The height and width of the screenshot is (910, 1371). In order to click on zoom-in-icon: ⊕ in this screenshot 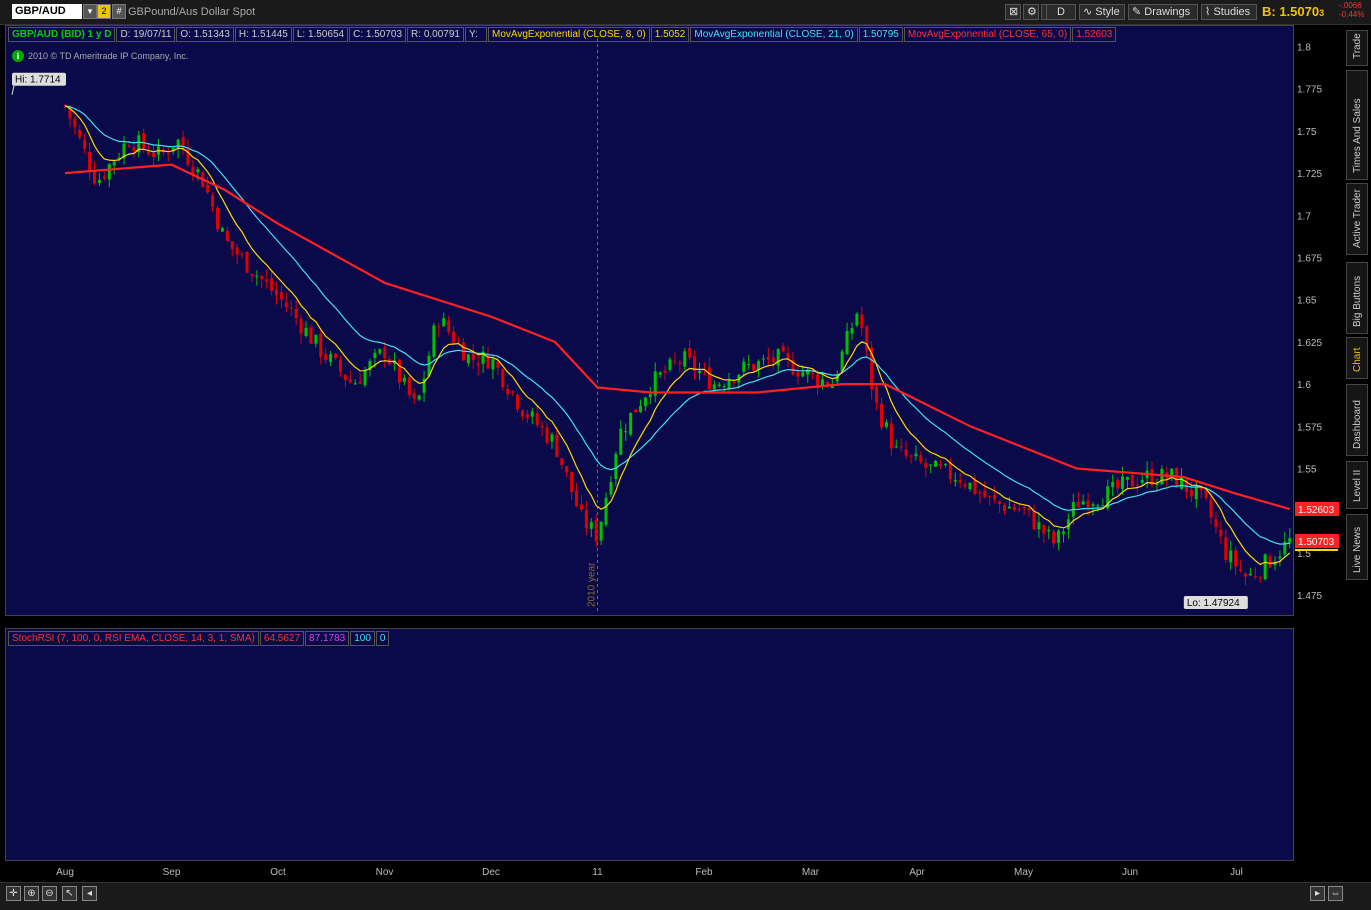, I will do `click(31, 893)`.